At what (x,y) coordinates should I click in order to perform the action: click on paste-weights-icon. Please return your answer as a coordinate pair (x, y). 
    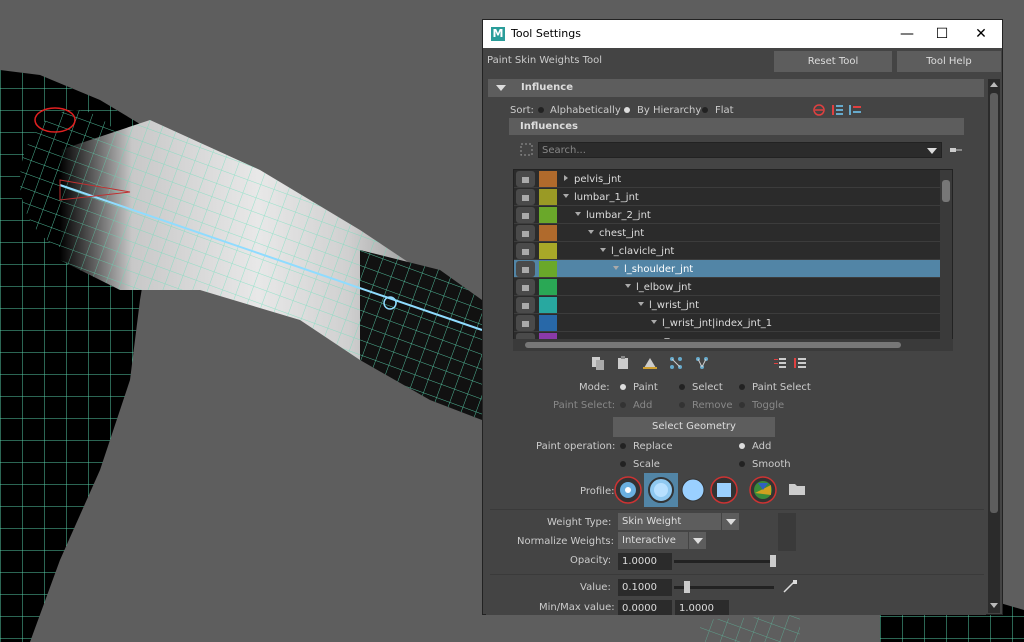
    Looking at the image, I should click on (624, 363).